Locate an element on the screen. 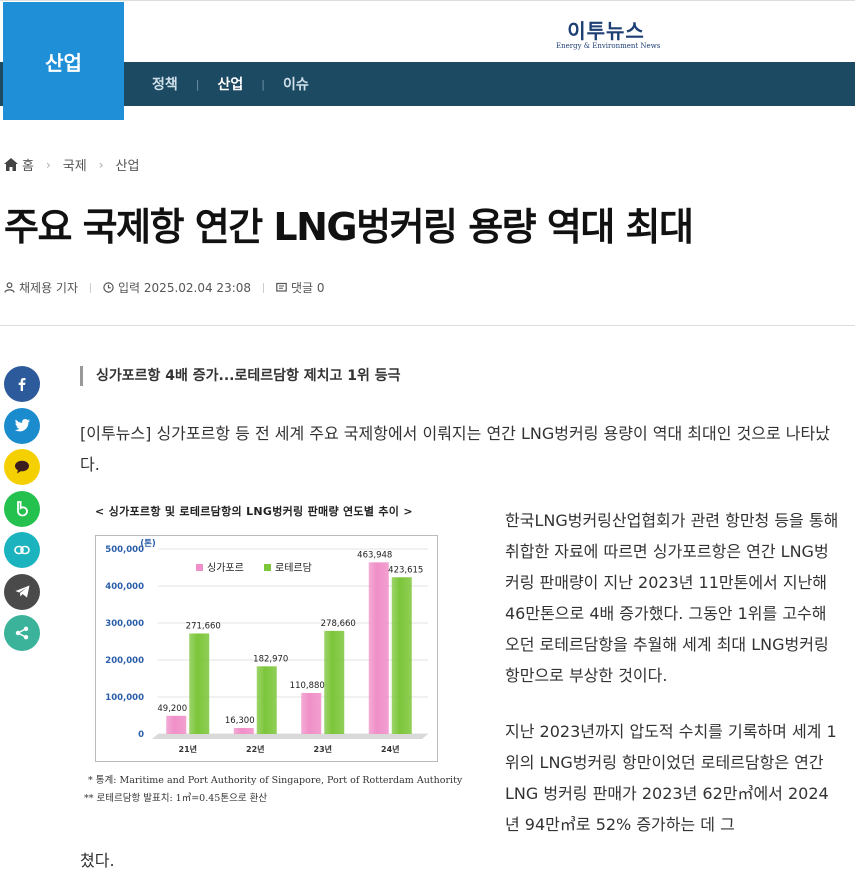 The height and width of the screenshot is (876, 855). facebook-share-button is located at coordinates (22, 384).